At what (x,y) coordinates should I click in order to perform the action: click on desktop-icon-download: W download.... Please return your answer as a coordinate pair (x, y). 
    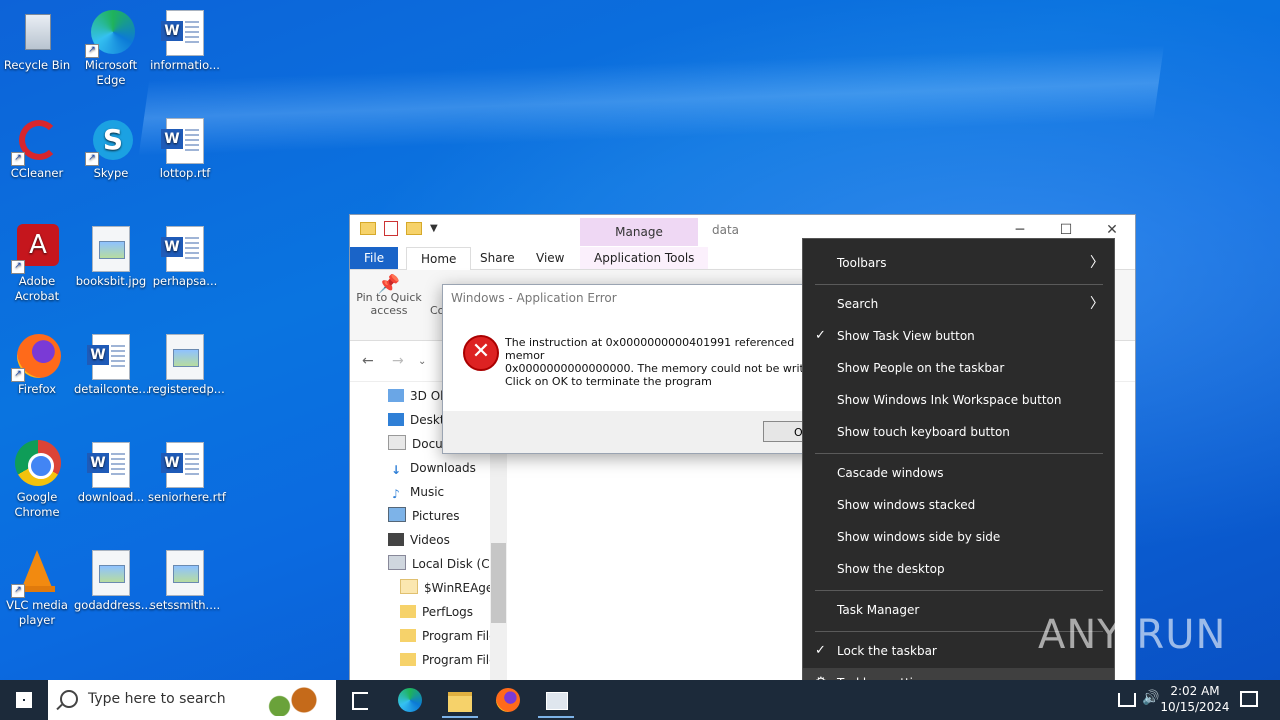
    Looking at the image, I should click on (111, 472).